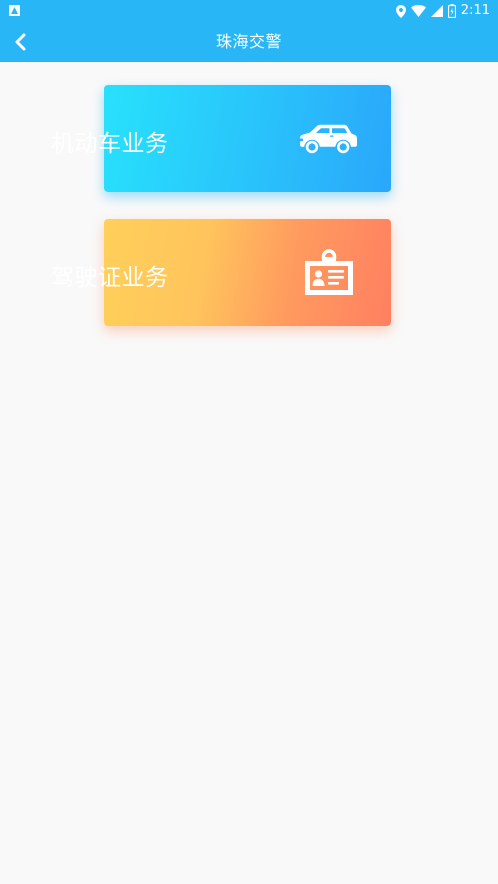 The image size is (498, 884). What do you see at coordinates (400, 11) in the screenshot?
I see `location-icon` at bounding box center [400, 11].